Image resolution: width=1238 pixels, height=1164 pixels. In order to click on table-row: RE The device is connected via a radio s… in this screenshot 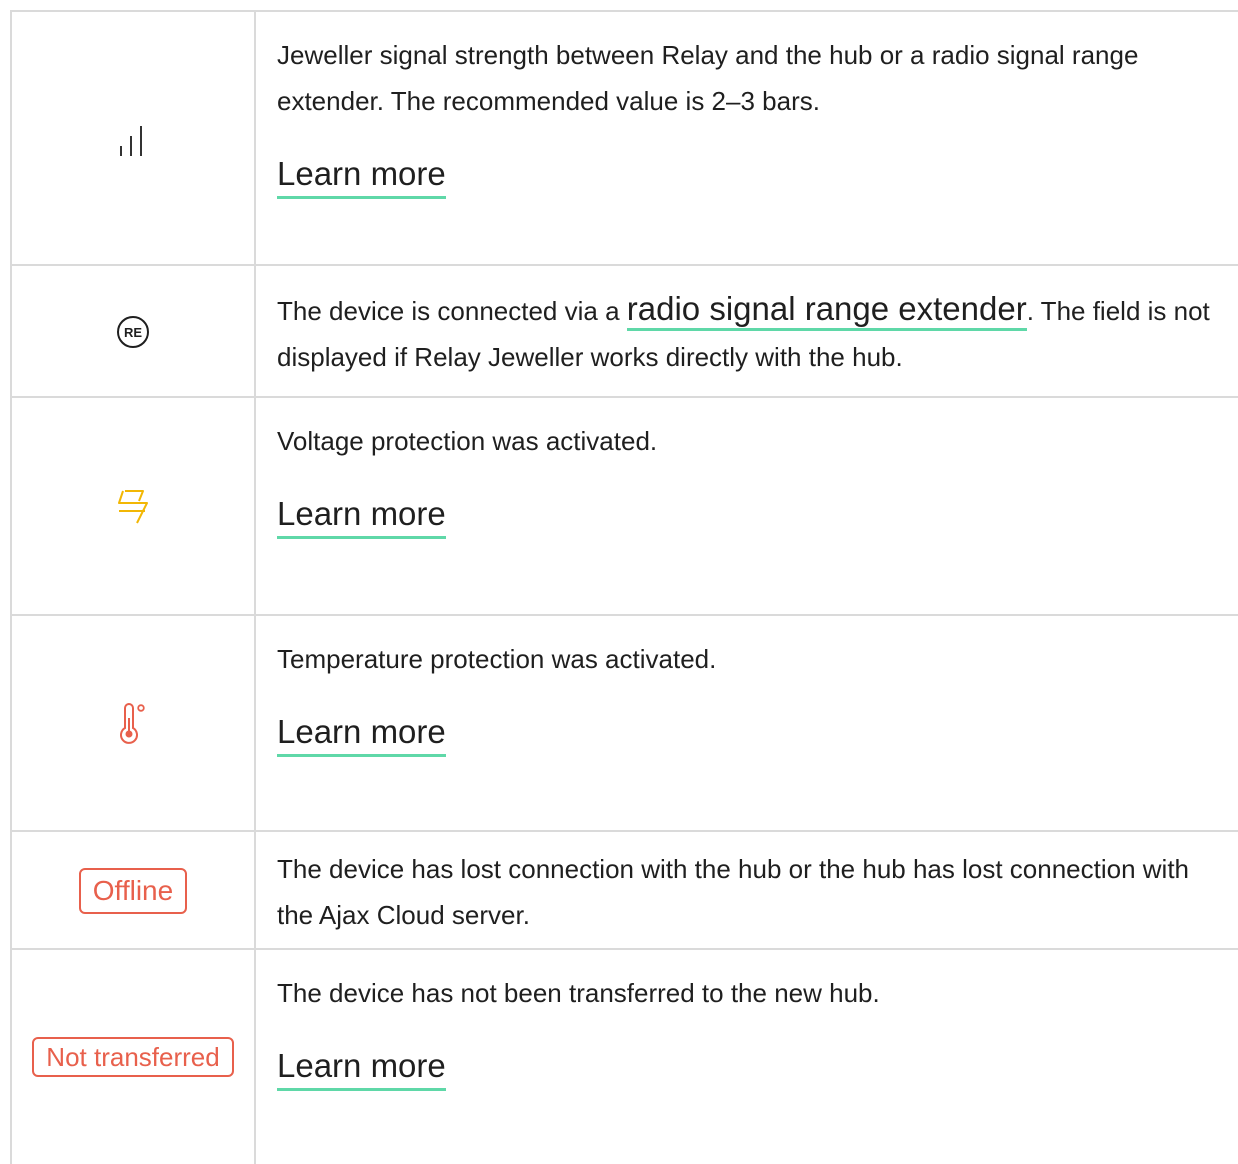, I will do `click(624, 331)`.